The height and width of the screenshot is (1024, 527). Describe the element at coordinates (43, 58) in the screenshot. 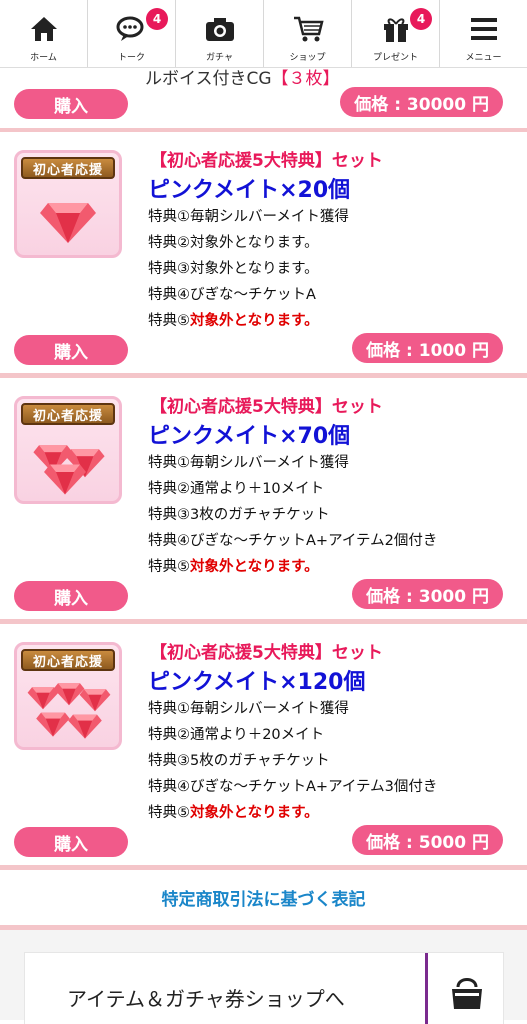

I see `nav-label: ホーム` at that location.